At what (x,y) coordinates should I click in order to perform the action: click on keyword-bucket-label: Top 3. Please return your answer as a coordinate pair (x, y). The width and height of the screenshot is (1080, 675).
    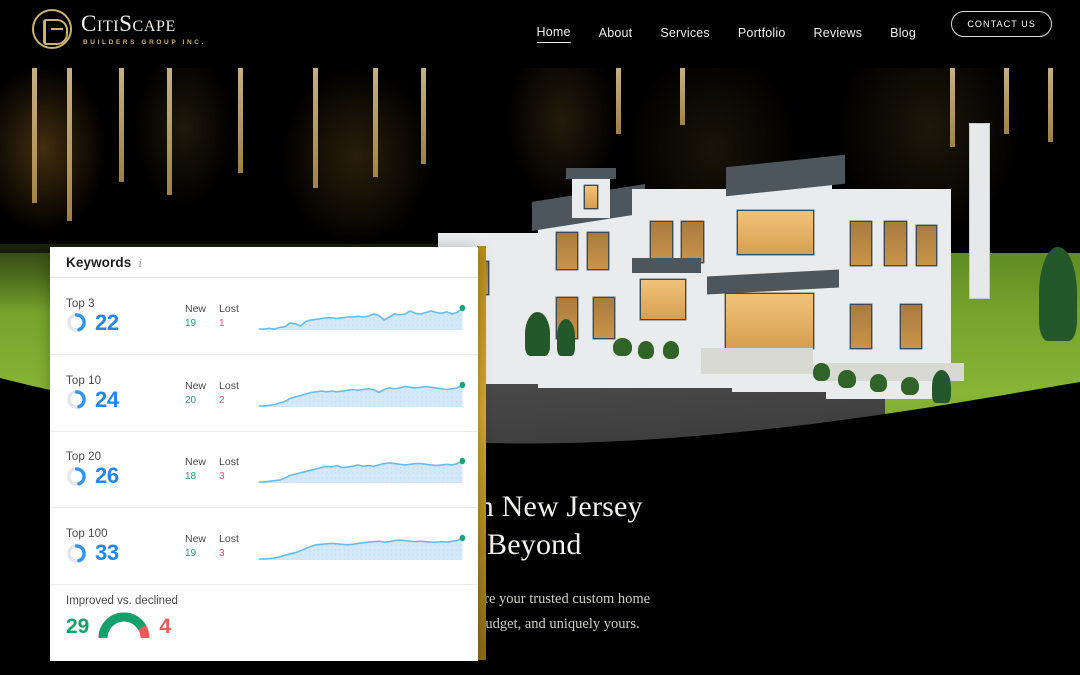
    Looking at the image, I should click on (80, 303).